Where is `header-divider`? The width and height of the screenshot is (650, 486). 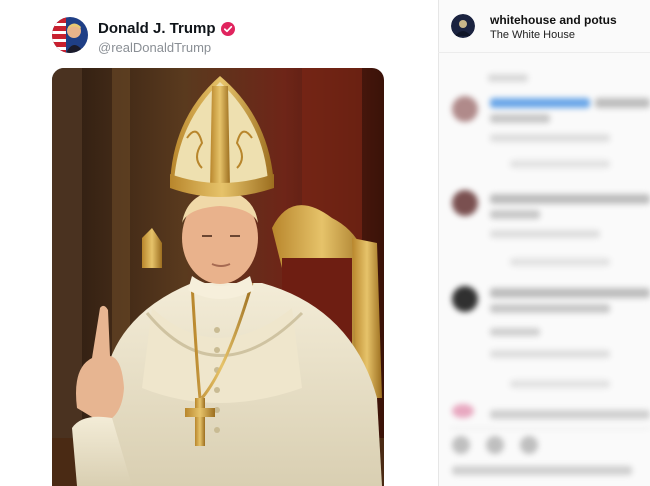 header-divider is located at coordinates (544, 52).